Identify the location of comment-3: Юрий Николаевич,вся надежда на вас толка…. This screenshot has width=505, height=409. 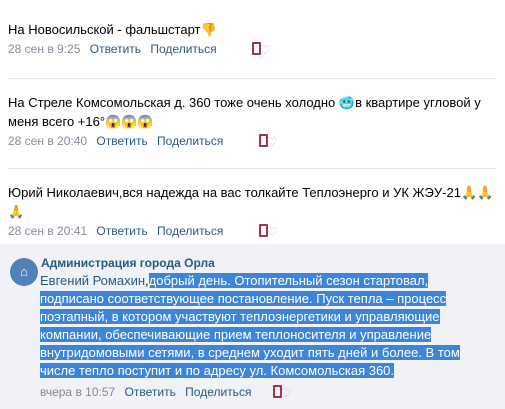
(252, 211).